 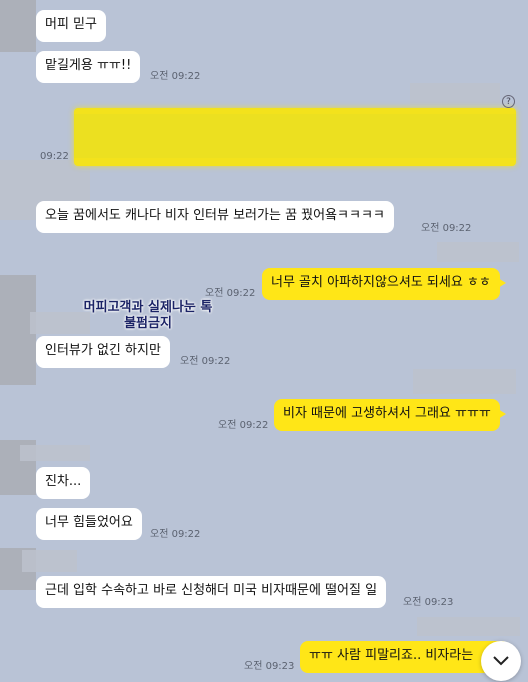 I want to click on chat-bubble-incoming: 오늘 꿈에서도 캐나다 비자 인터뷰 보러가는 꿈 꿨어욬ㅋㅋㅋㅋ, so click(x=215, y=217).